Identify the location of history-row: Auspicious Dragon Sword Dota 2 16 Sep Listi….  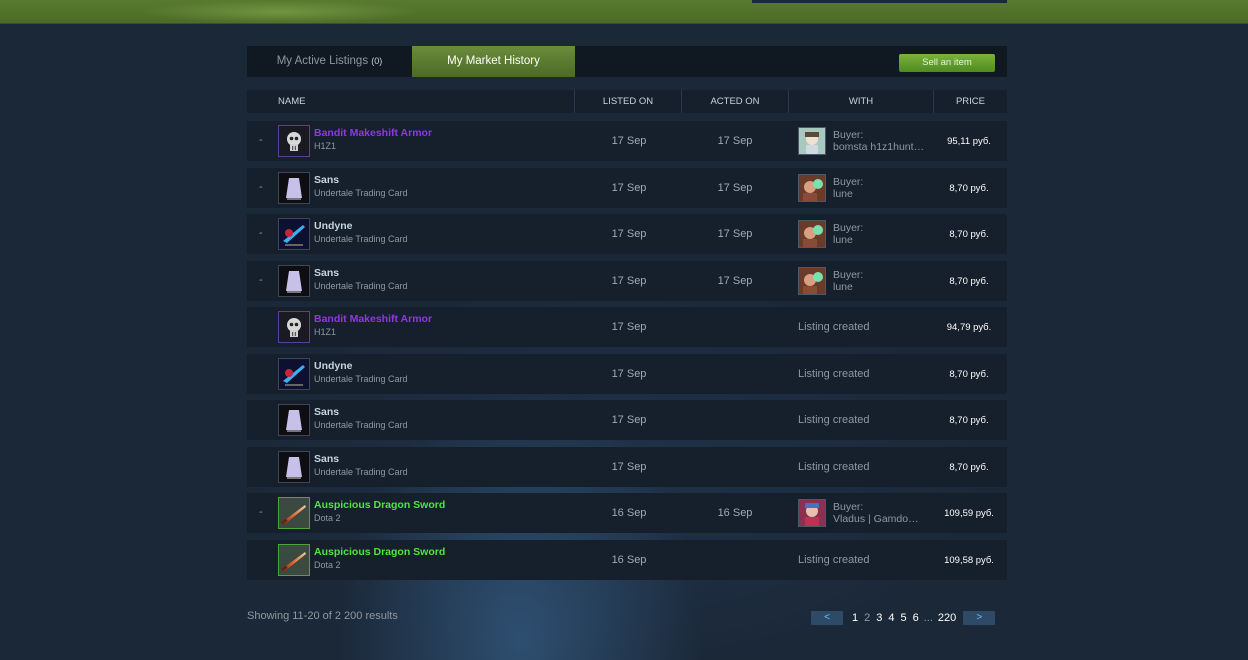
(627, 559).